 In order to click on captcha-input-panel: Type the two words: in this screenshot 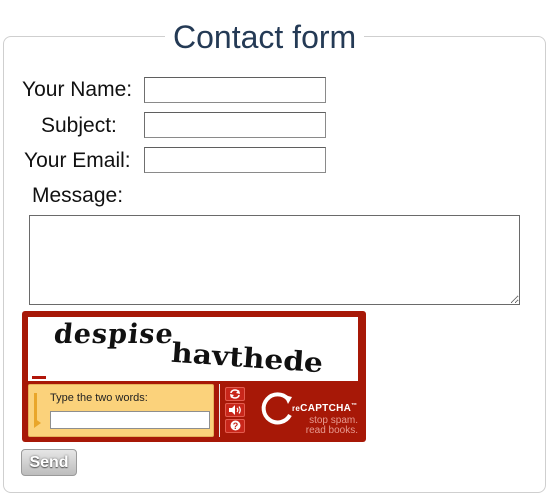, I will do `click(121, 410)`.